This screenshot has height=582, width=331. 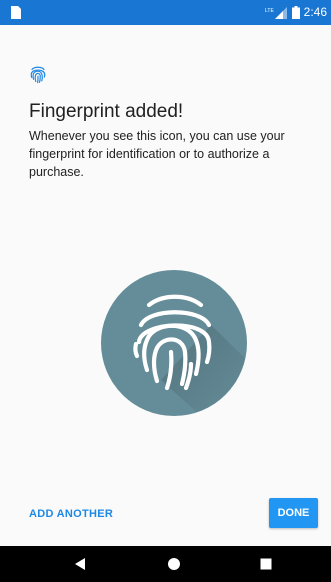 I want to click on navigation-bar, so click(x=165, y=564).